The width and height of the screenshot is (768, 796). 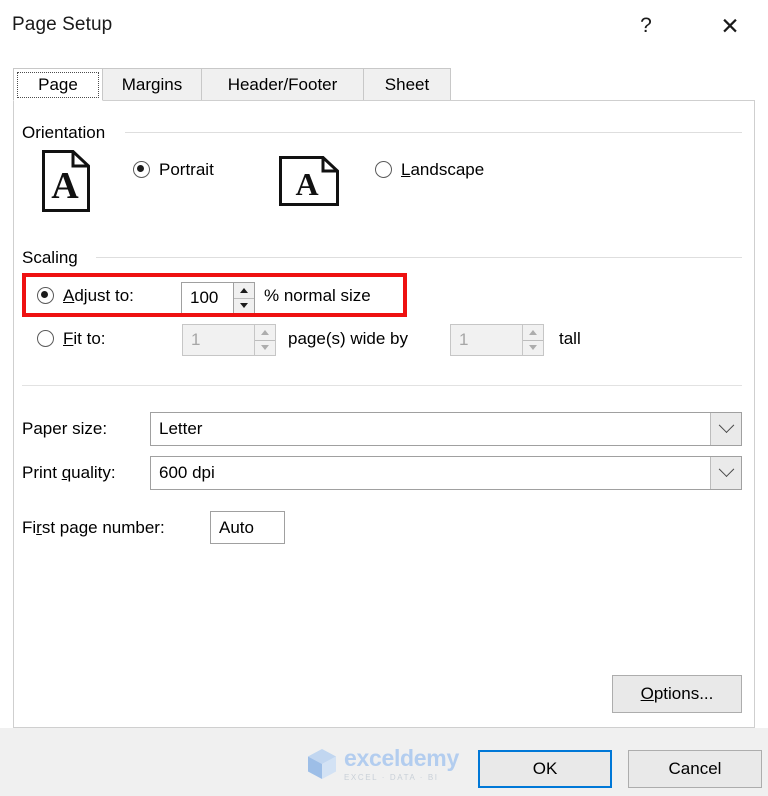 What do you see at coordinates (181, 428) in the screenshot?
I see `paper-size-value: Letter` at bounding box center [181, 428].